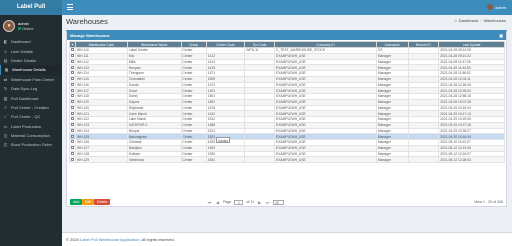 The image size is (512, 246). Describe the element at coordinates (31, 7) in the screenshot. I see `brand-logo: Label Pull` at that location.